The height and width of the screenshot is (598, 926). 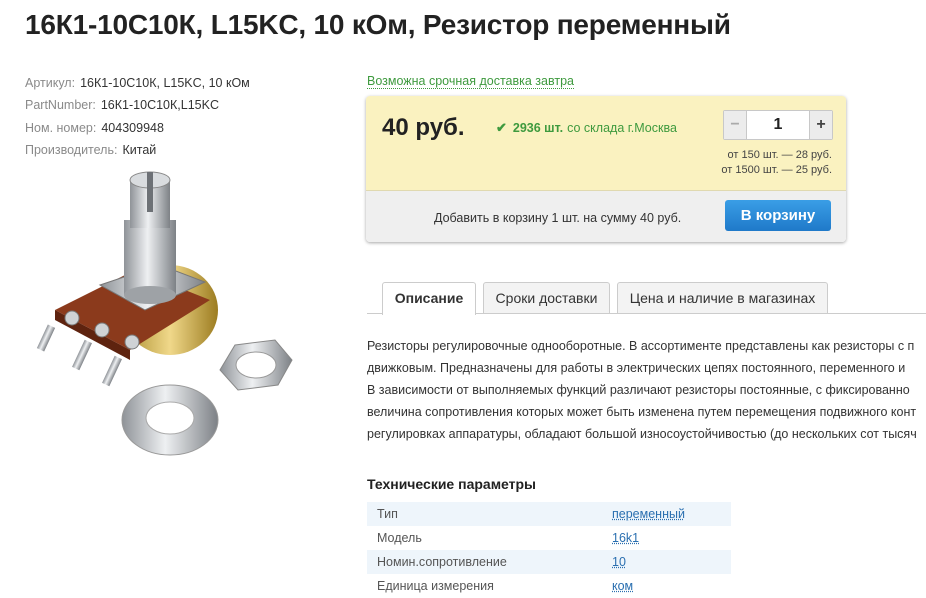 I want to click on quantity-plus-button: +, so click(x=820, y=125).